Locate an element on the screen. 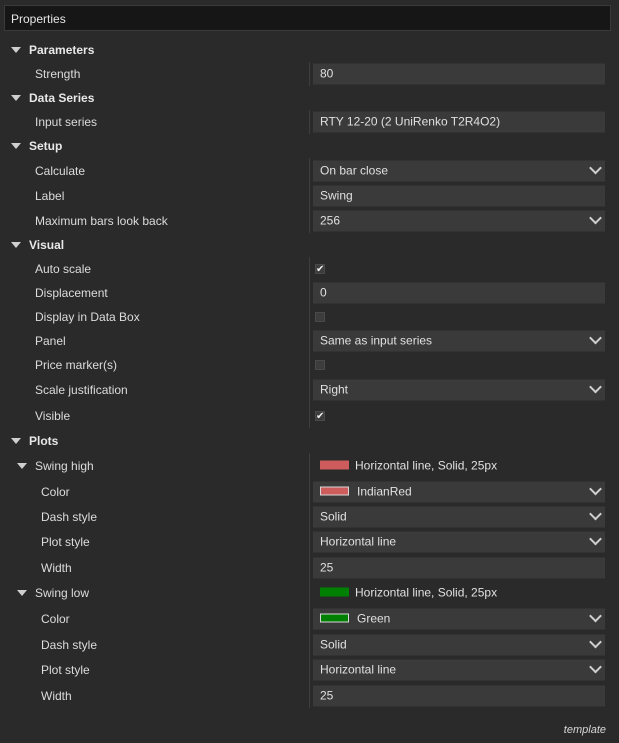 The width and height of the screenshot is (619, 743). color-value: Green is located at coordinates (374, 618).